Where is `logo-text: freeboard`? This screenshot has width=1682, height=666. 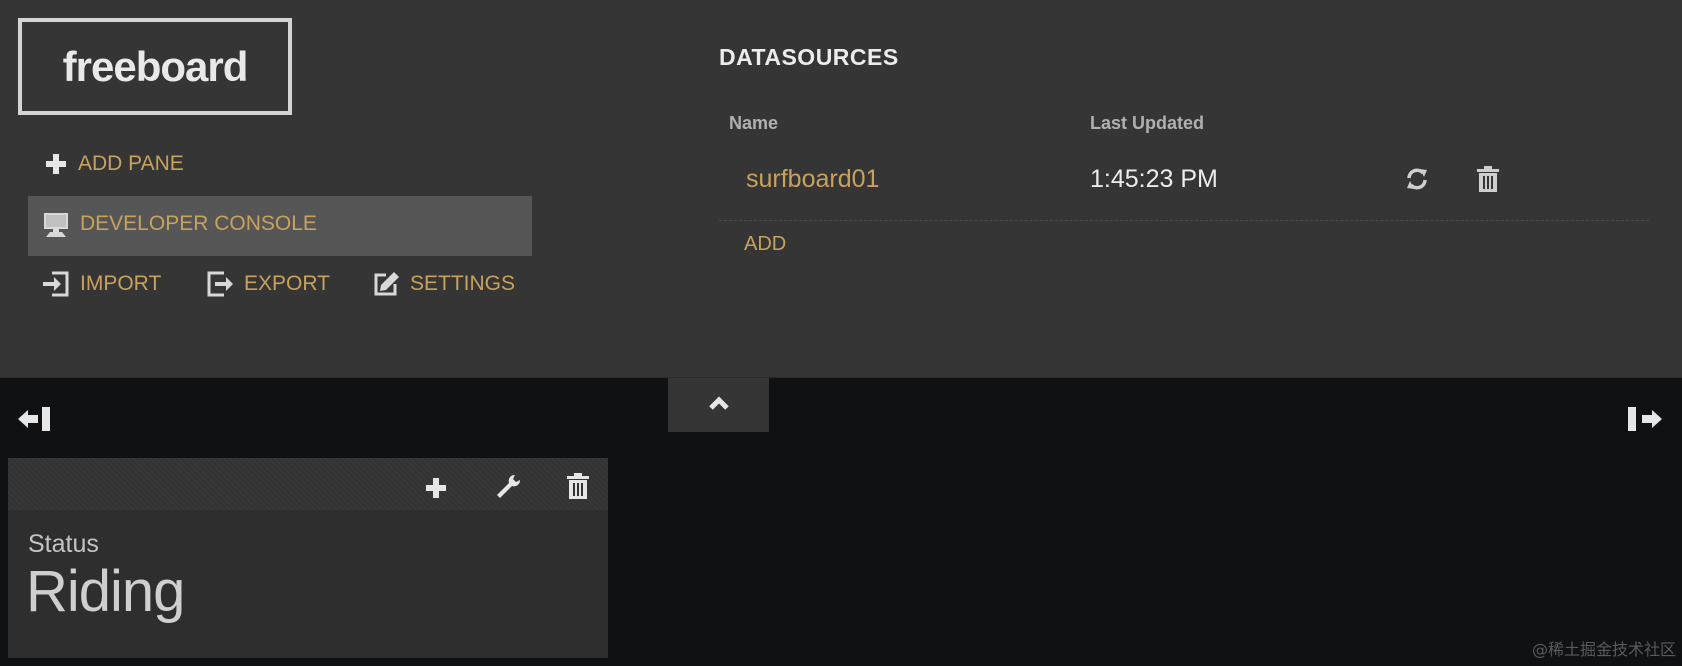 logo-text: freeboard is located at coordinates (155, 66).